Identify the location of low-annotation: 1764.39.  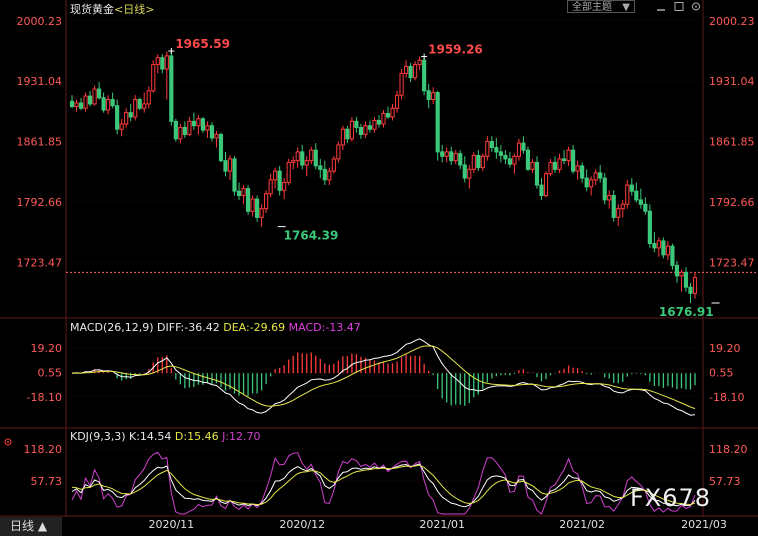
(311, 236).